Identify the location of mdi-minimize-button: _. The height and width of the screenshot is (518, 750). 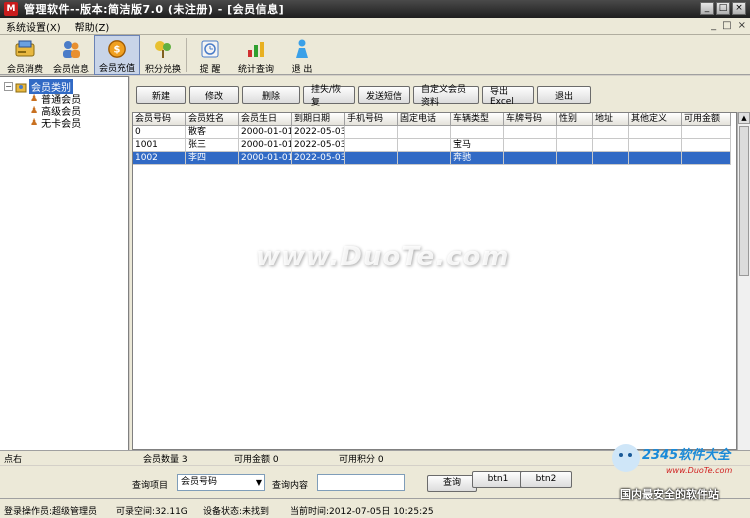
(713, 25).